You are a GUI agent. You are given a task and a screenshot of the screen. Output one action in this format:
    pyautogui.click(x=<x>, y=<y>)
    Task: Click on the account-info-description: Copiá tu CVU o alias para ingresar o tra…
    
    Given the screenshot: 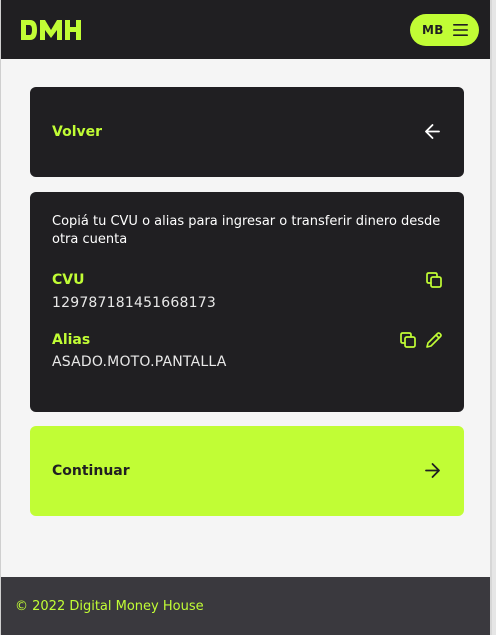 What is the action you would take?
    pyautogui.click(x=246, y=230)
    